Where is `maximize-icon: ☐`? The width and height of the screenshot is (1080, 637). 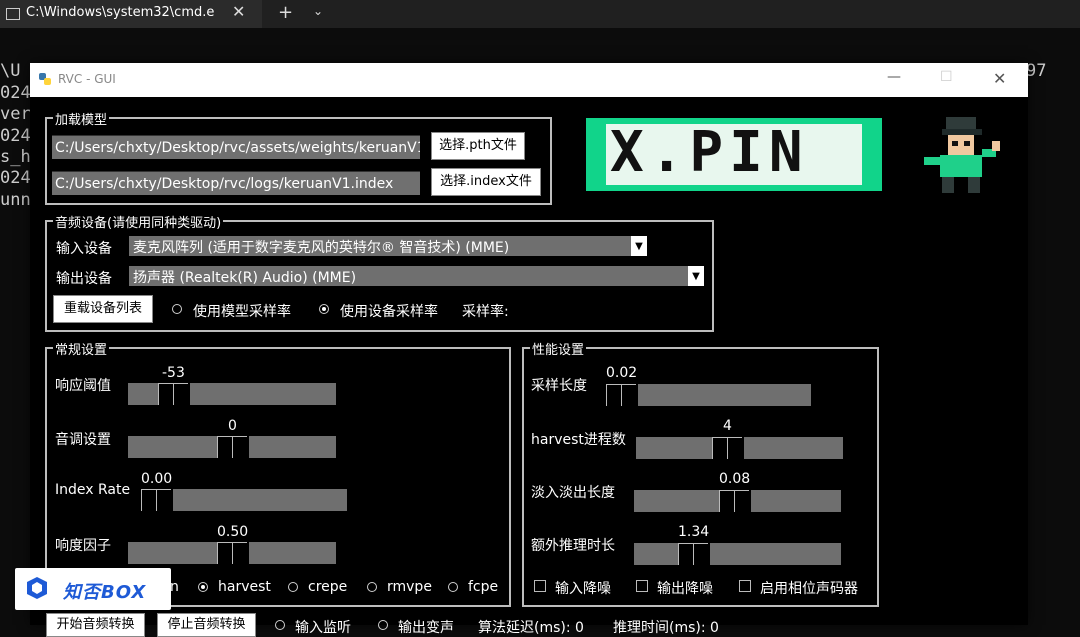 maximize-icon: ☐ is located at coordinates (946, 77).